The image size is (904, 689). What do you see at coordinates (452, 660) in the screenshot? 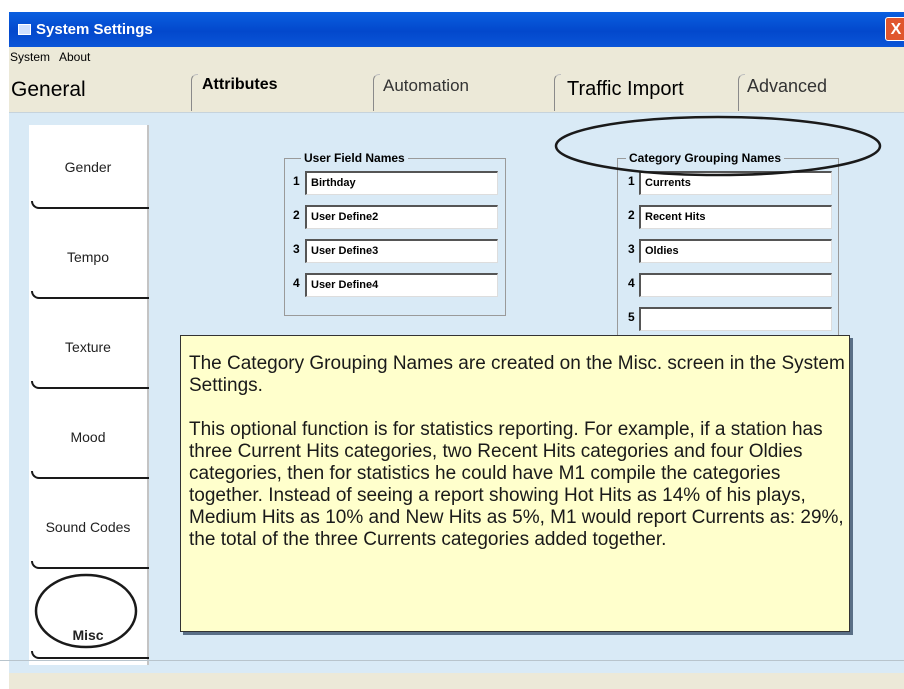
I see `window-bottom-border` at bounding box center [452, 660].